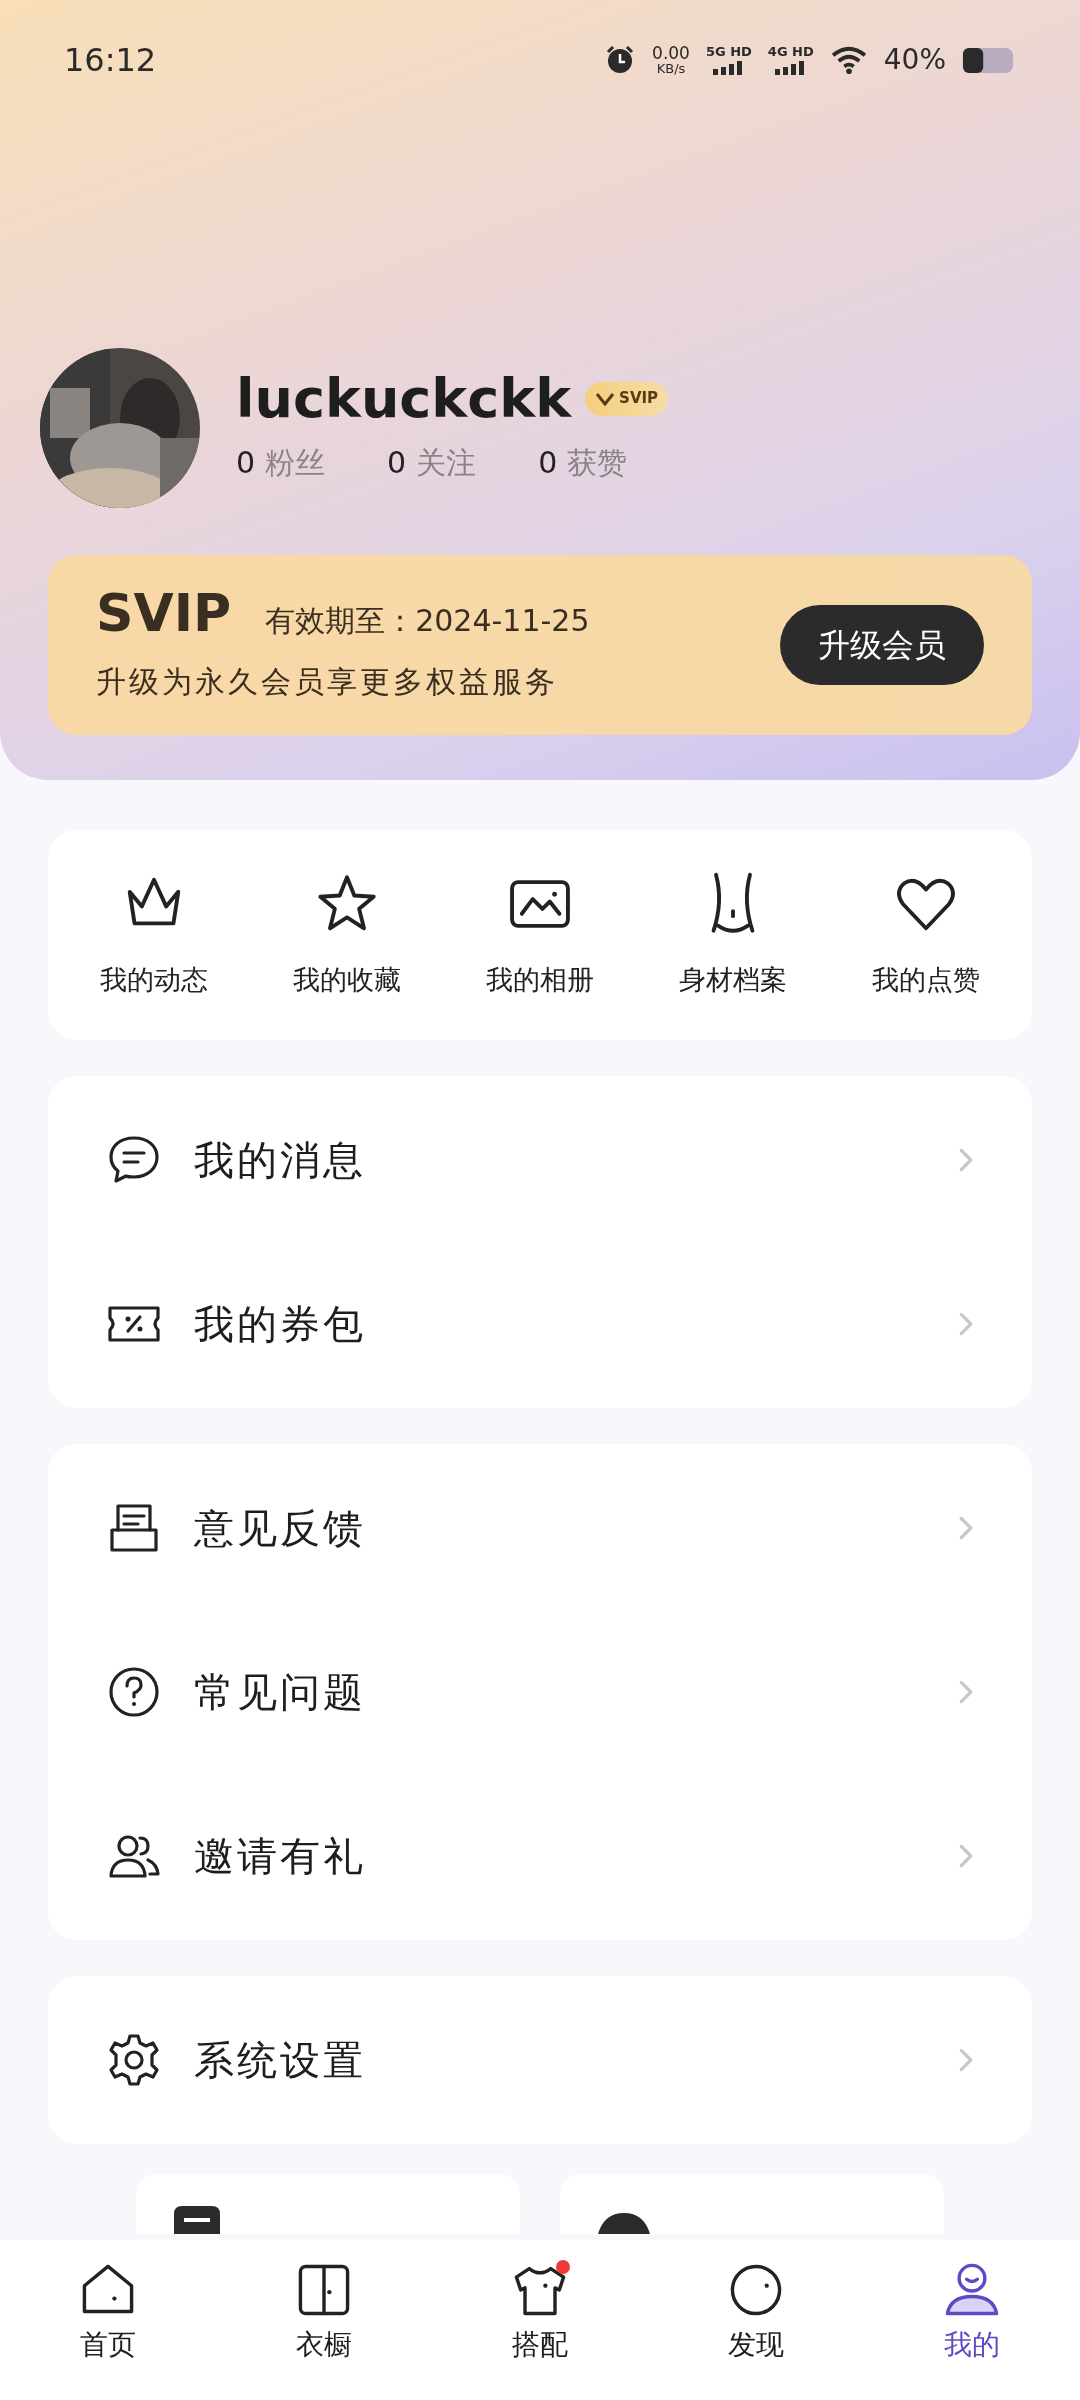 The width and height of the screenshot is (1080, 2400). Describe the element at coordinates (671, 53) in the screenshot. I see `network-speed: 0.00` at that location.